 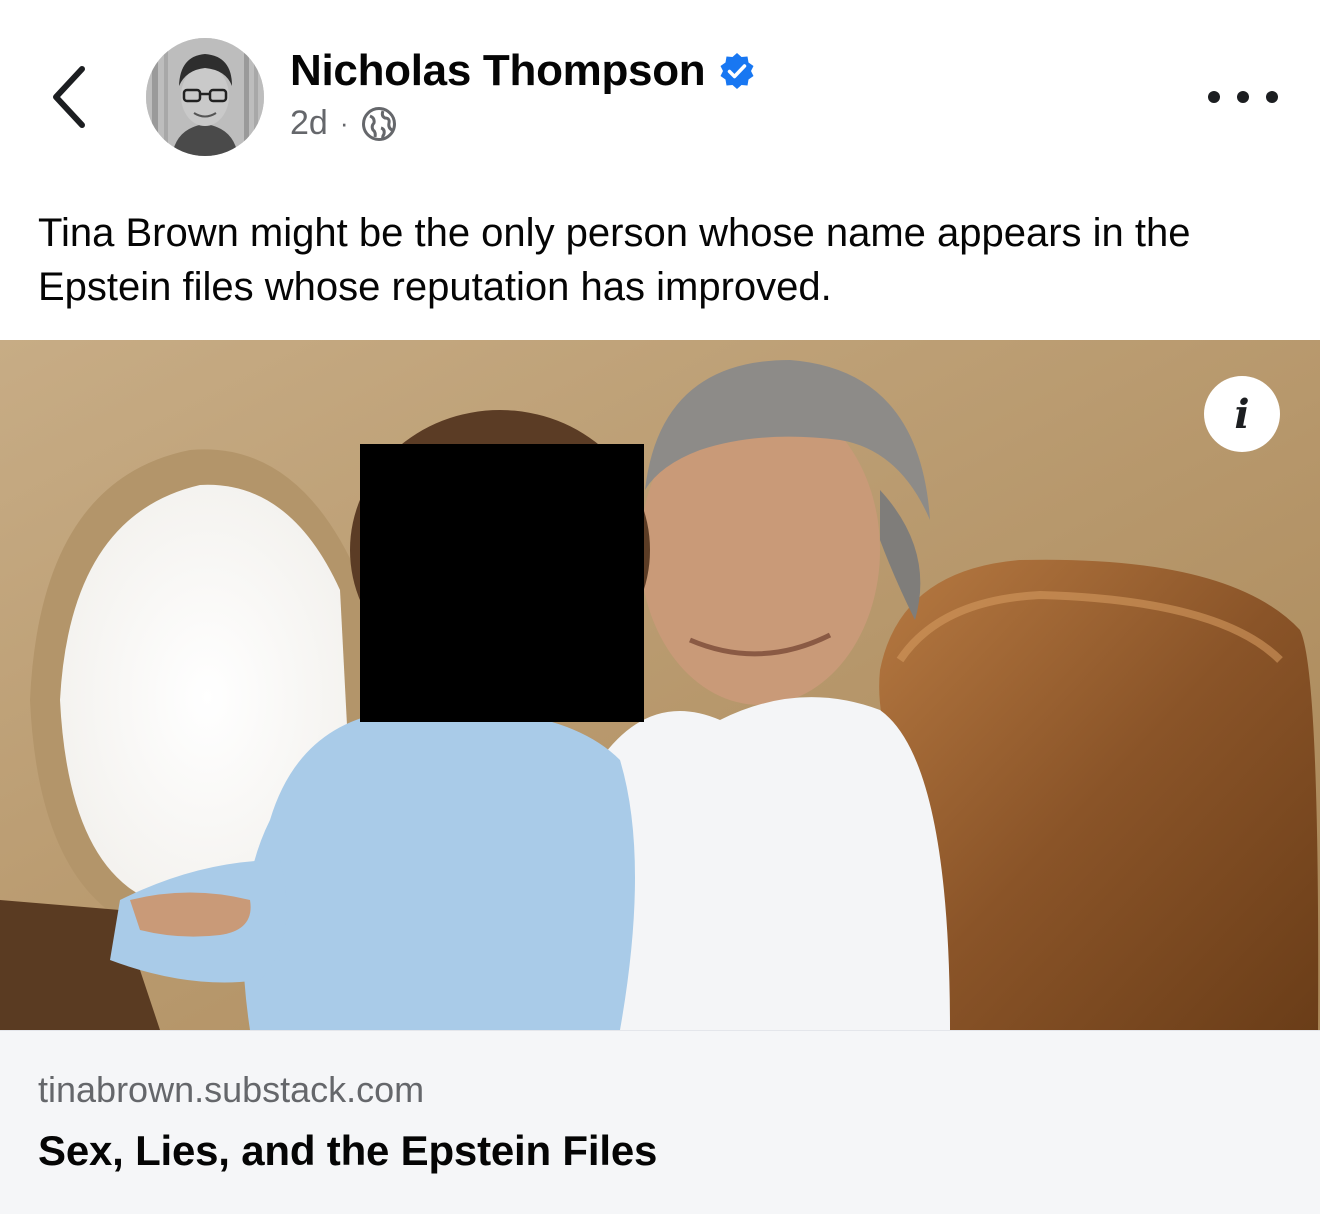 I want to click on author-name: Nicholas Thompson, so click(x=523, y=71).